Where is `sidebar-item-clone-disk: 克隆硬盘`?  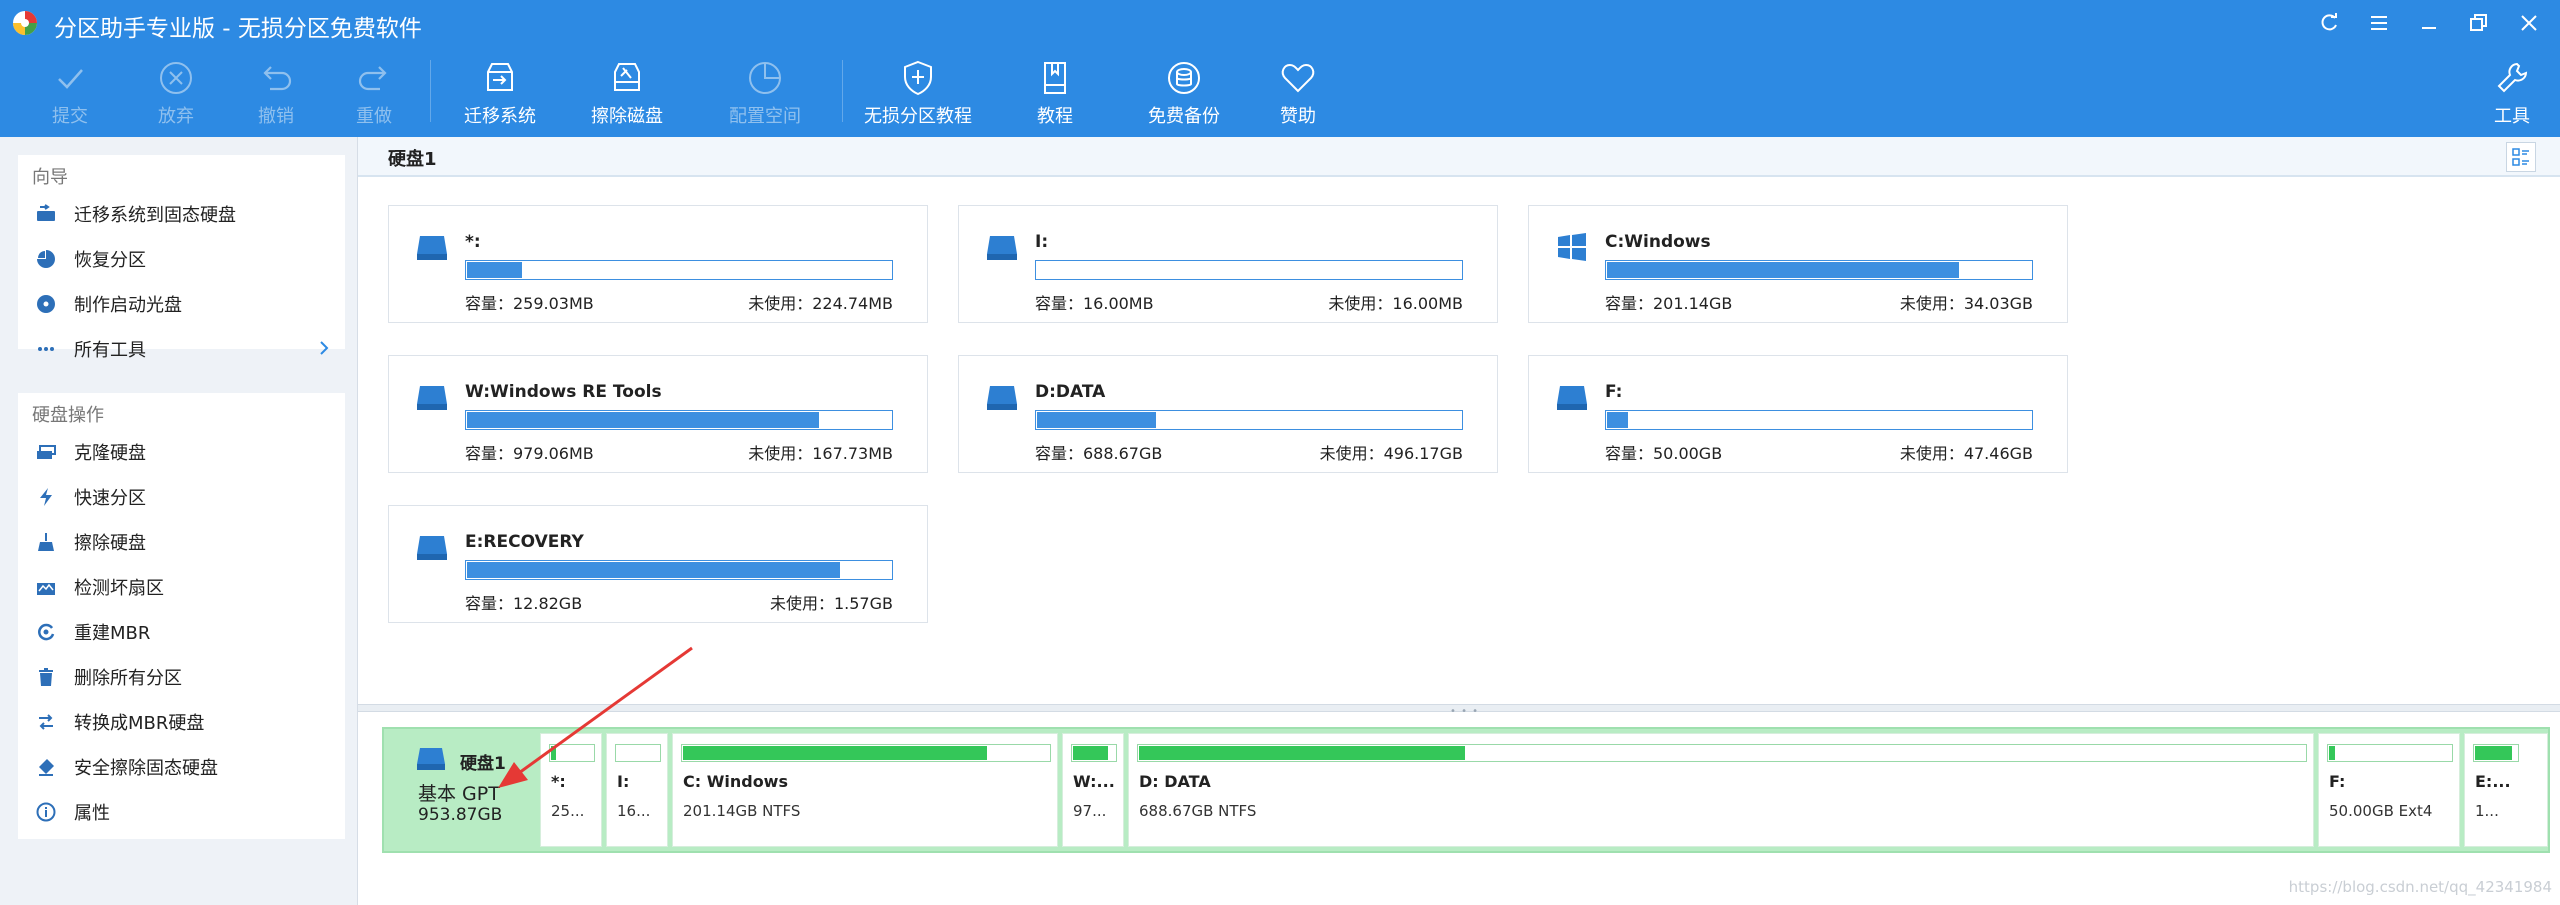
sidebar-item-clone-disk: 克隆硬盘 is located at coordinates (181, 451).